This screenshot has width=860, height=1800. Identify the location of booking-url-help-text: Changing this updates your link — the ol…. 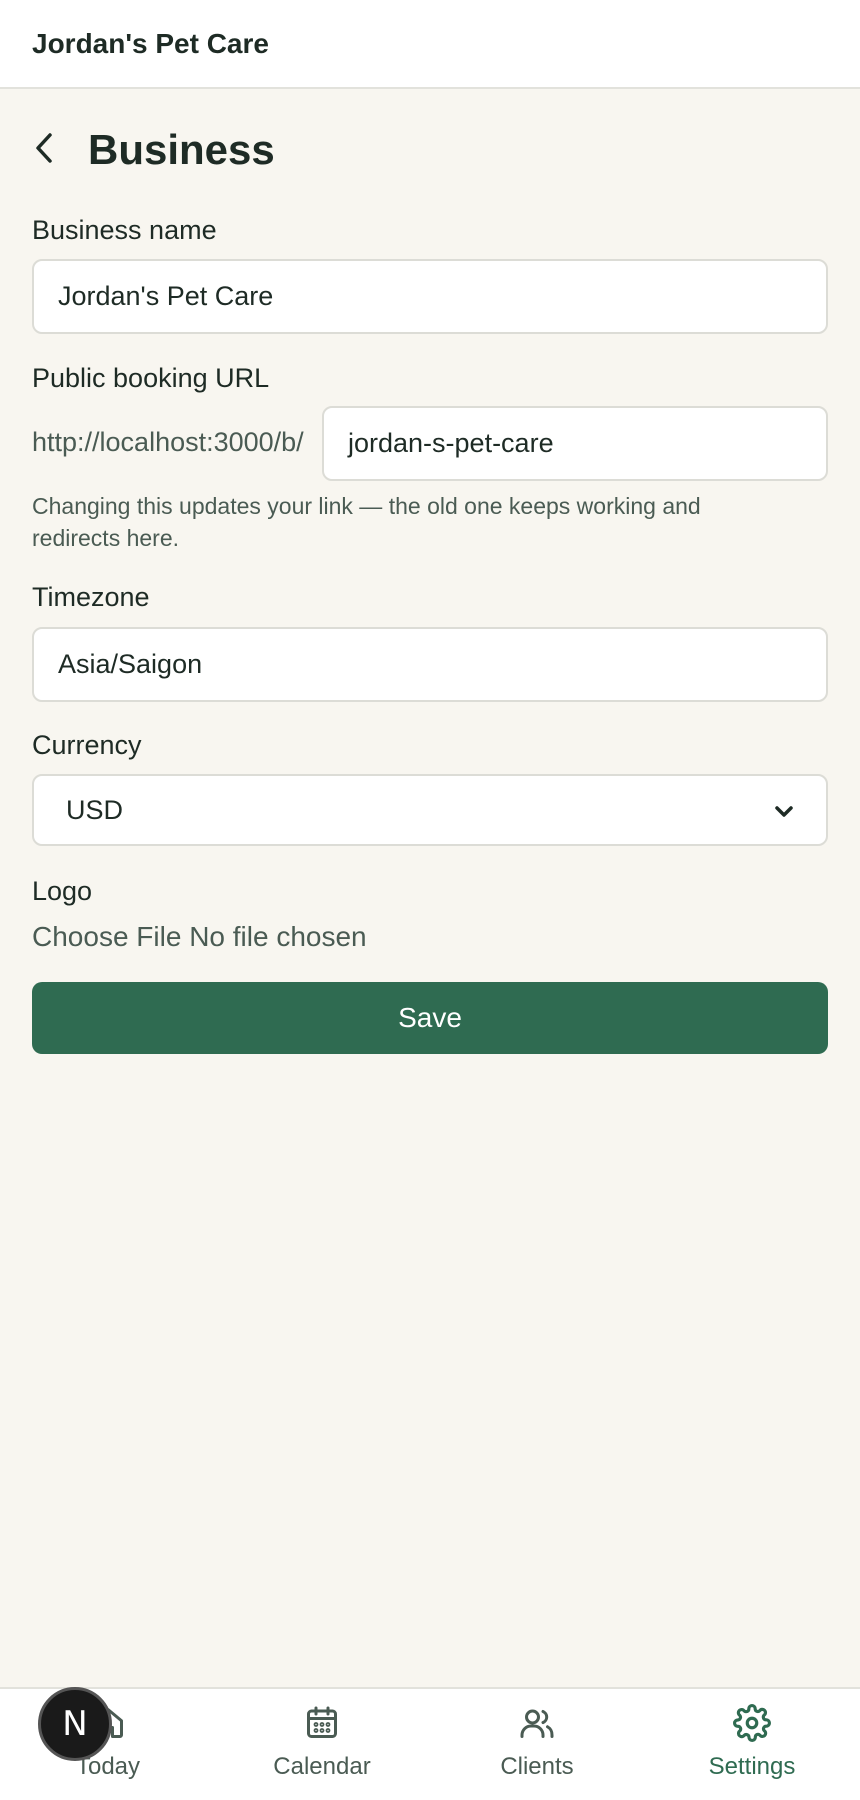
(366, 522).